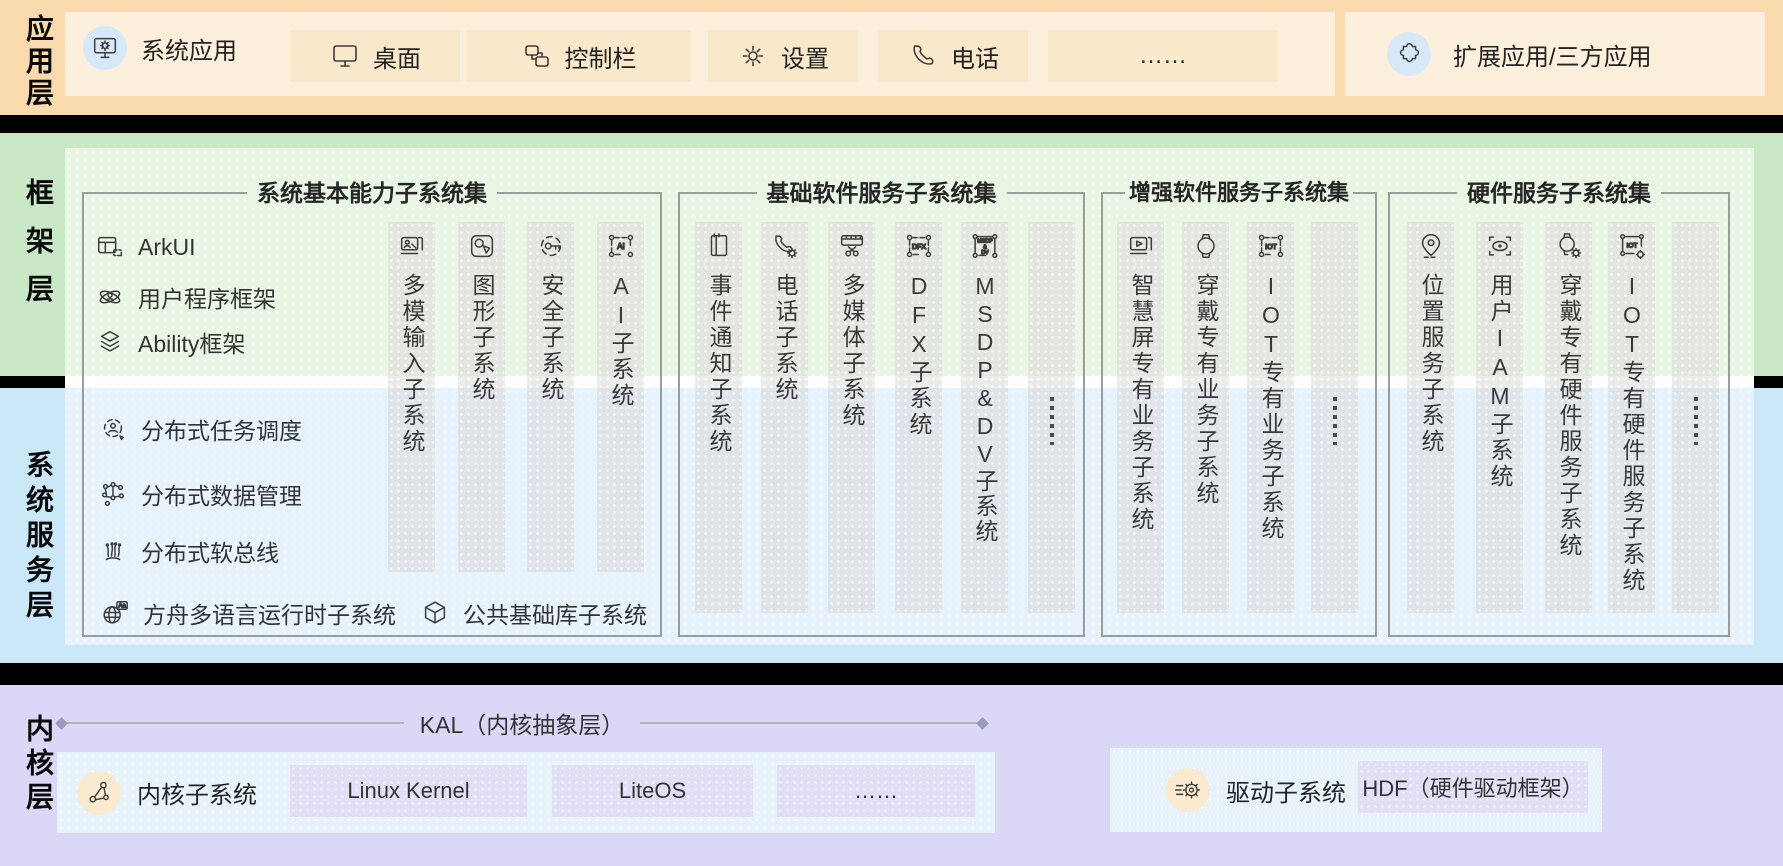 The height and width of the screenshot is (866, 1783). I want to click on data-nodes-icon, so click(113, 494).